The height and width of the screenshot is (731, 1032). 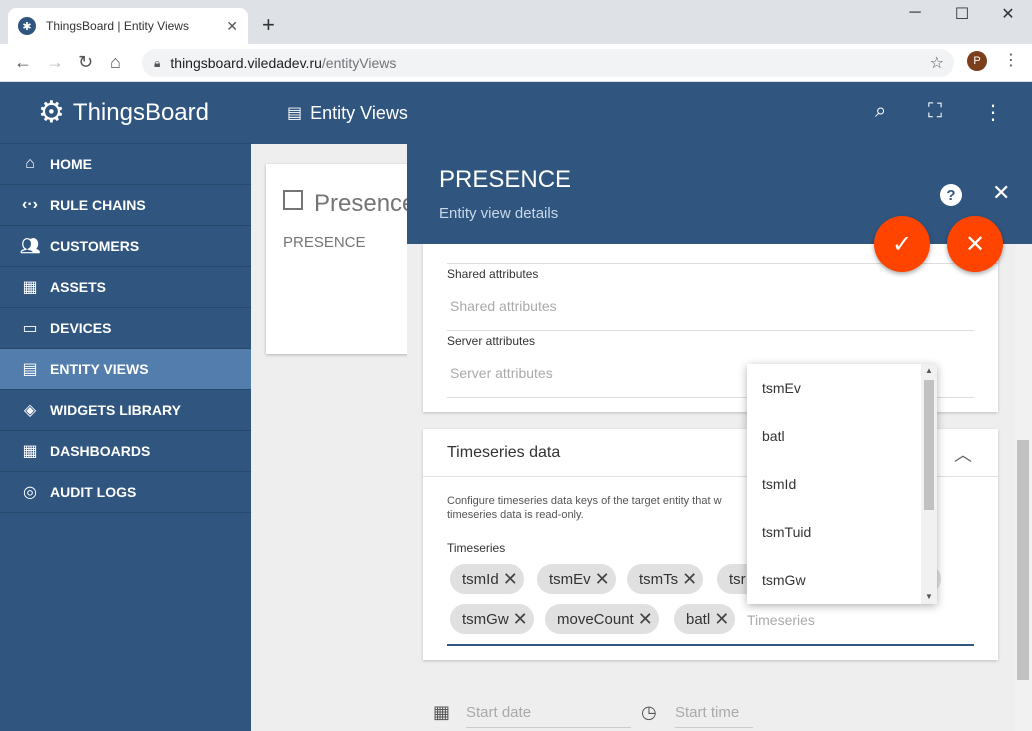 What do you see at coordinates (570, 579) in the screenshot?
I see `chip-label: tsmEv` at bounding box center [570, 579].